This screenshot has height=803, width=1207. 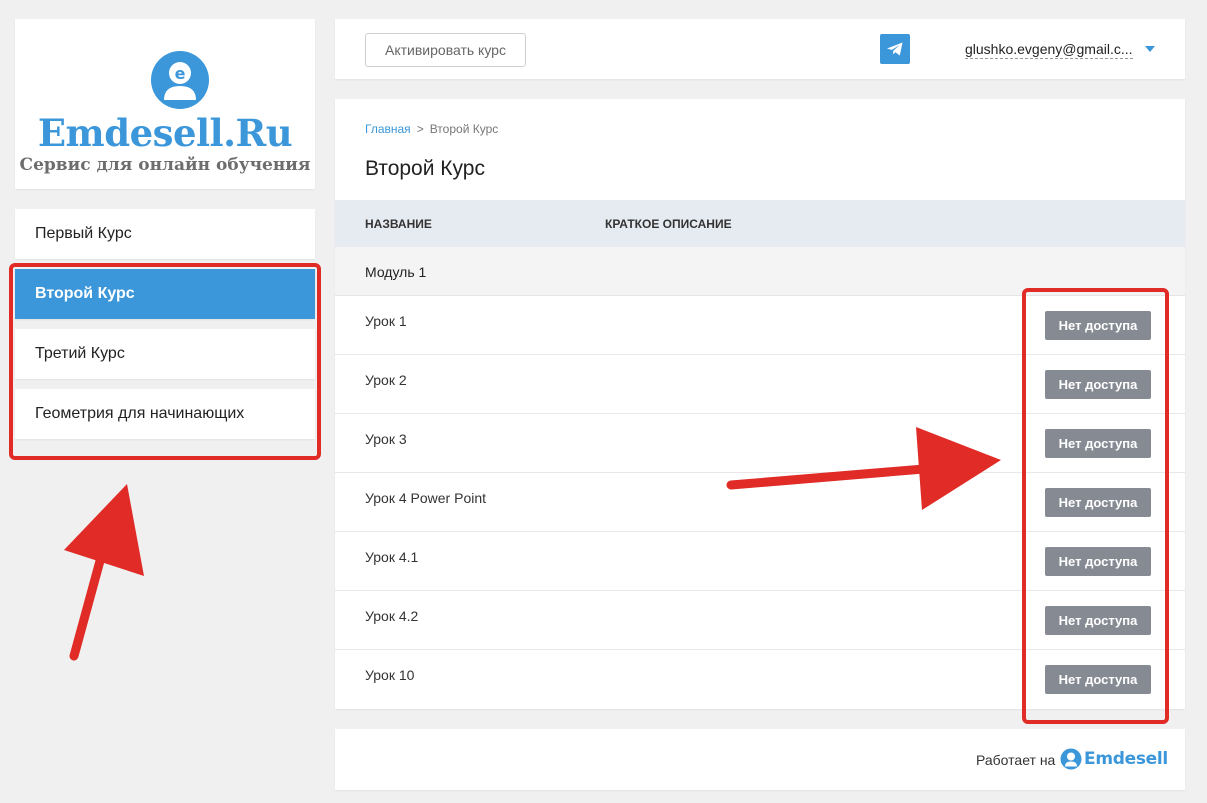 What do you see at coordinates (390, 675) in the screenshot?
I see `lesson-title: Урок 10` at bounding box center [390, 675].